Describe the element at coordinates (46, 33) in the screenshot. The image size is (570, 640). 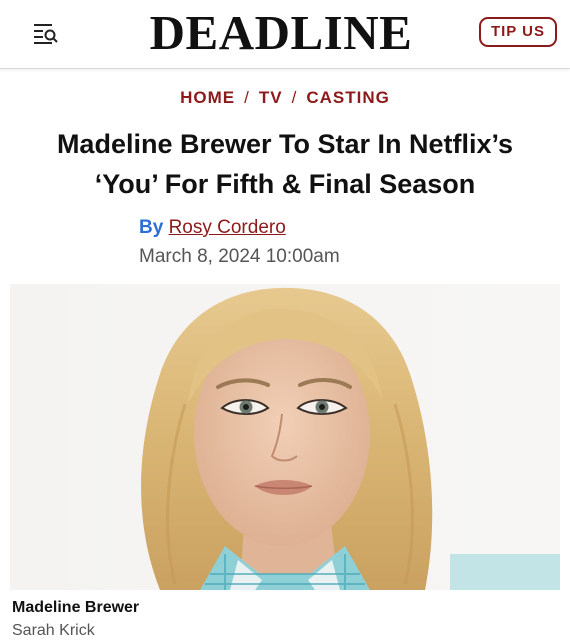
I see `menu-search-icon` at that location.